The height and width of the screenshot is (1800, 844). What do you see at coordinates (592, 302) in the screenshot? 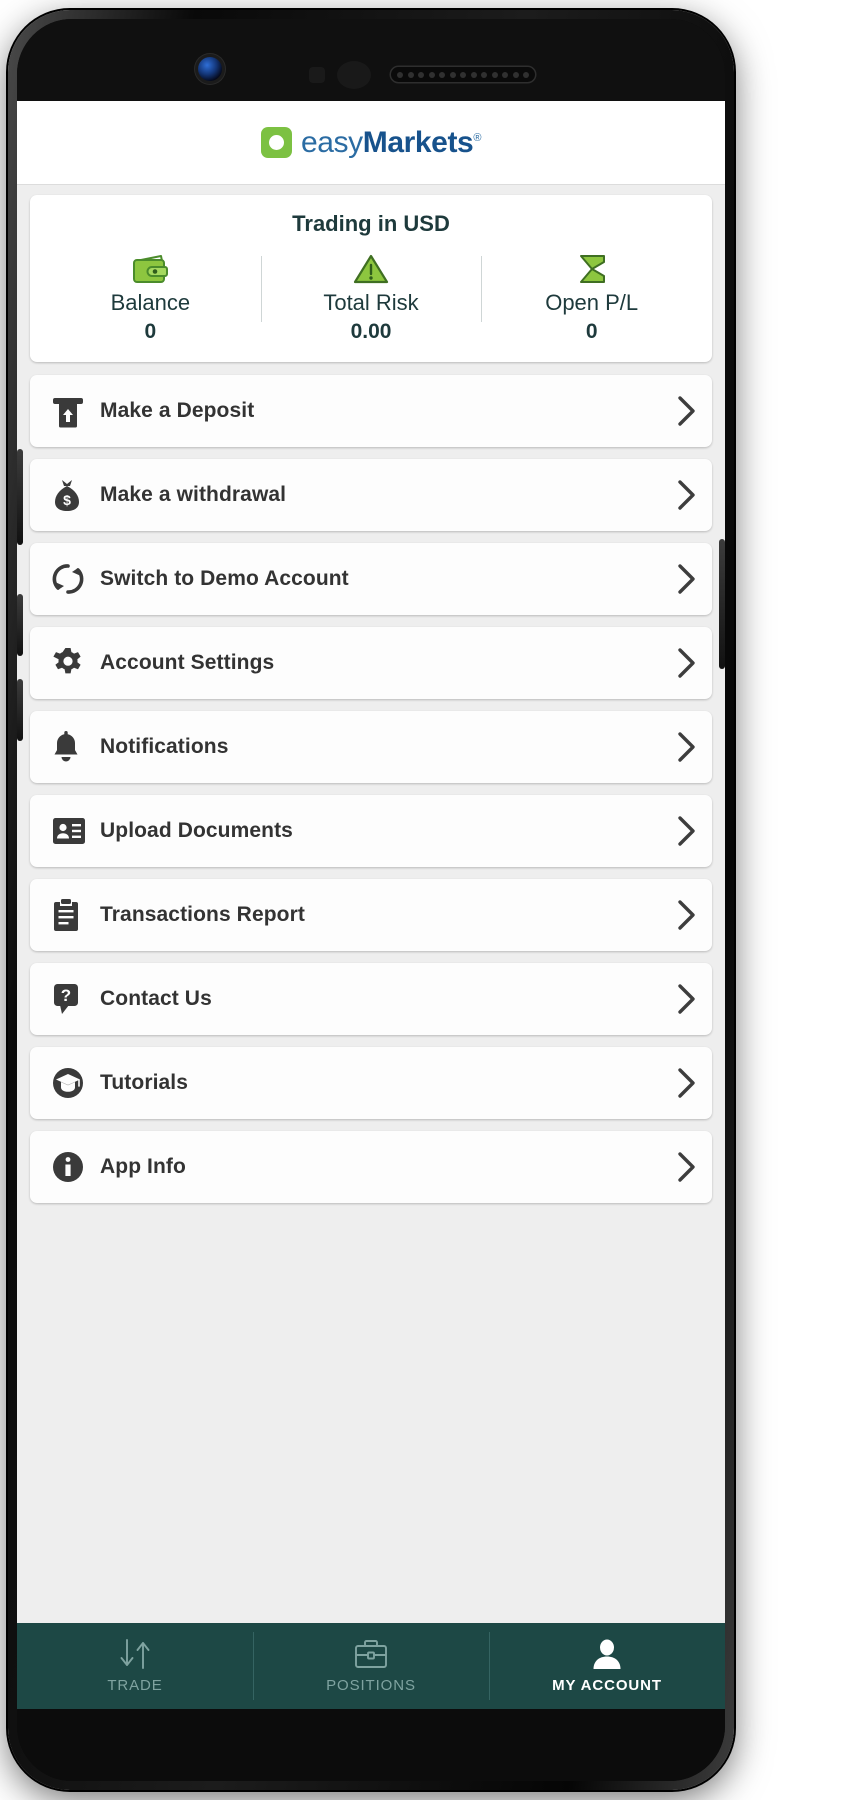
I see `metric-label: Open P/L` at bounding box center [592, 302].